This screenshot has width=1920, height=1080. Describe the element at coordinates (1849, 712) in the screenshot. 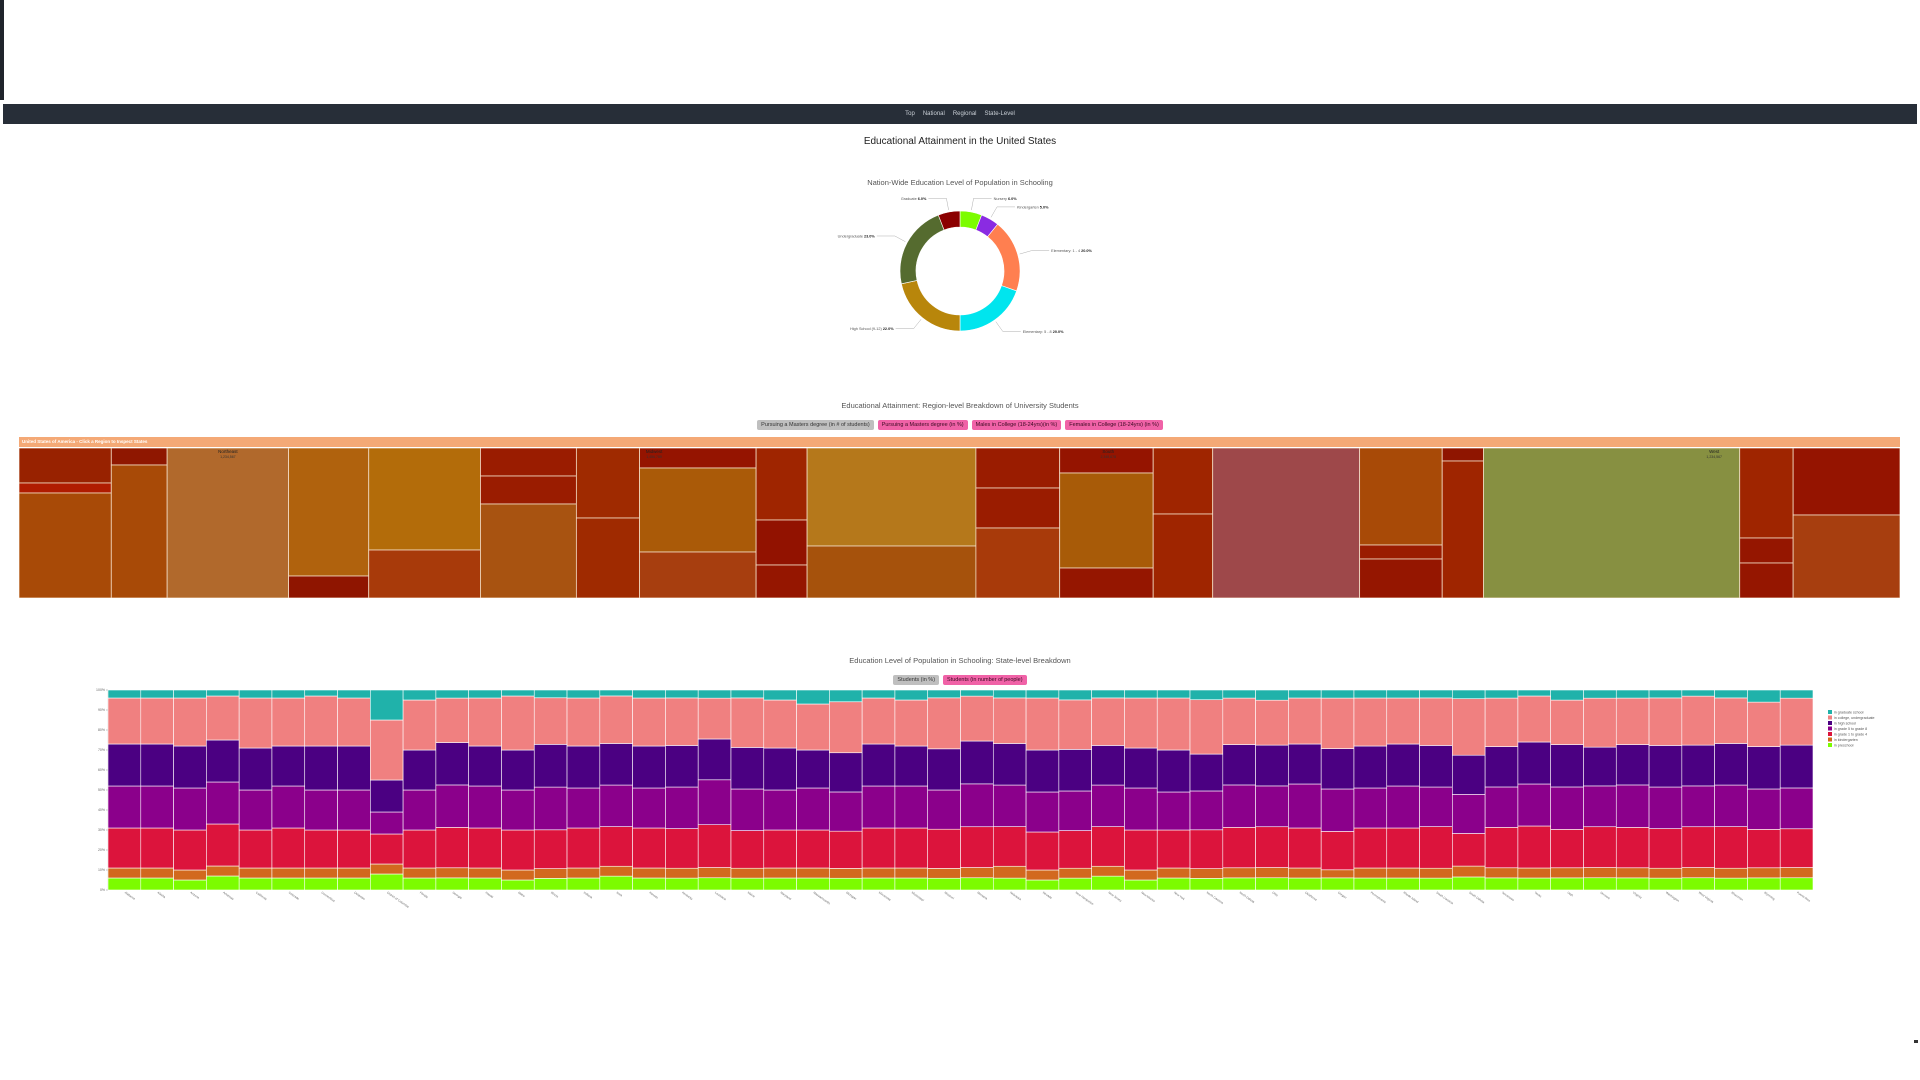

I see `legend-label: in graduate school` at that location.